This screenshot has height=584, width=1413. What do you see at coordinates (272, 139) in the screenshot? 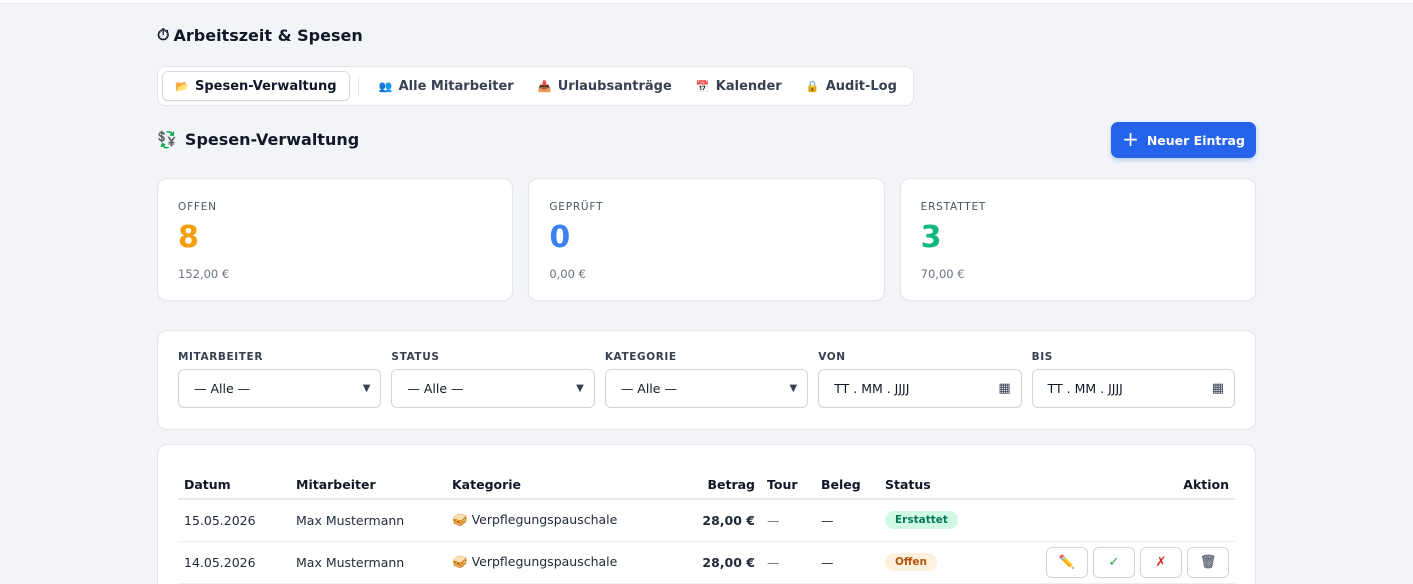
I see `section-title-text: Spesen-Verwaltung` at bounding box center [272, 139].